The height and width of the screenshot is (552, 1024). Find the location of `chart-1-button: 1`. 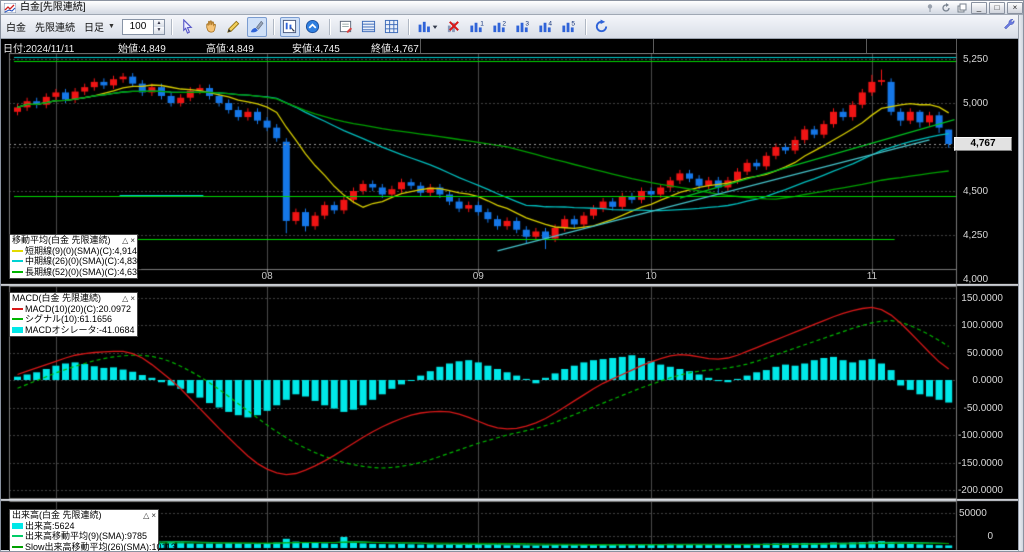

chart-1-button: 1 is located at coordinates (477, 27).